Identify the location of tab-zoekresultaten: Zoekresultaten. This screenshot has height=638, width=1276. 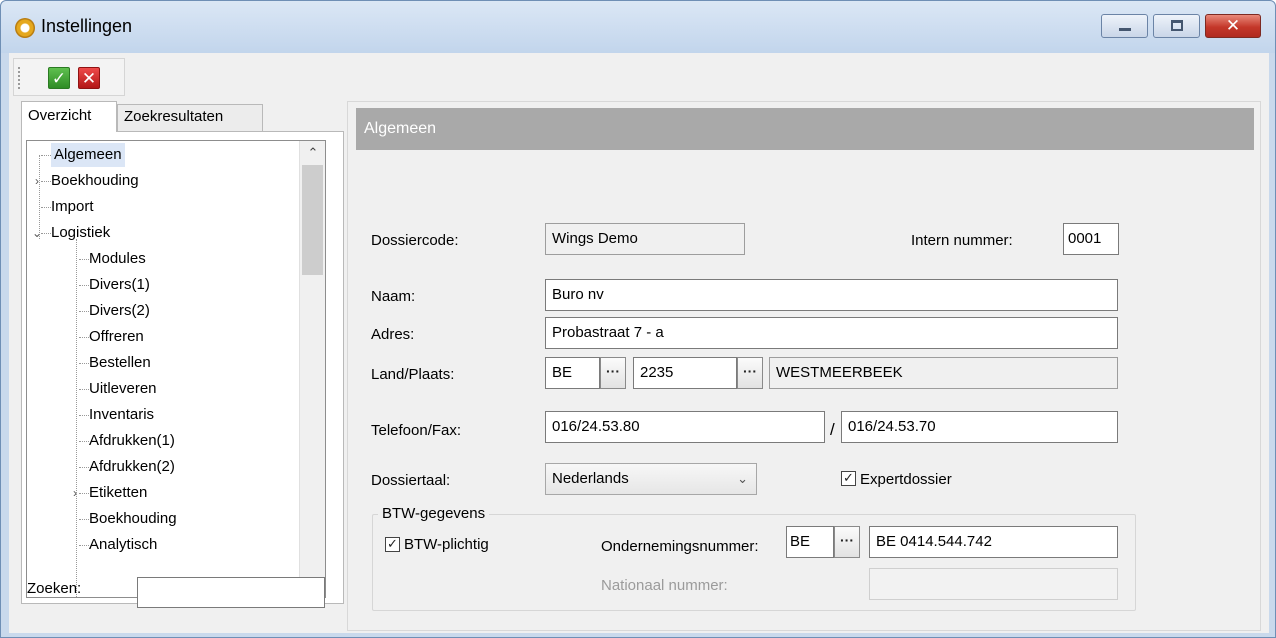
(190, 117).